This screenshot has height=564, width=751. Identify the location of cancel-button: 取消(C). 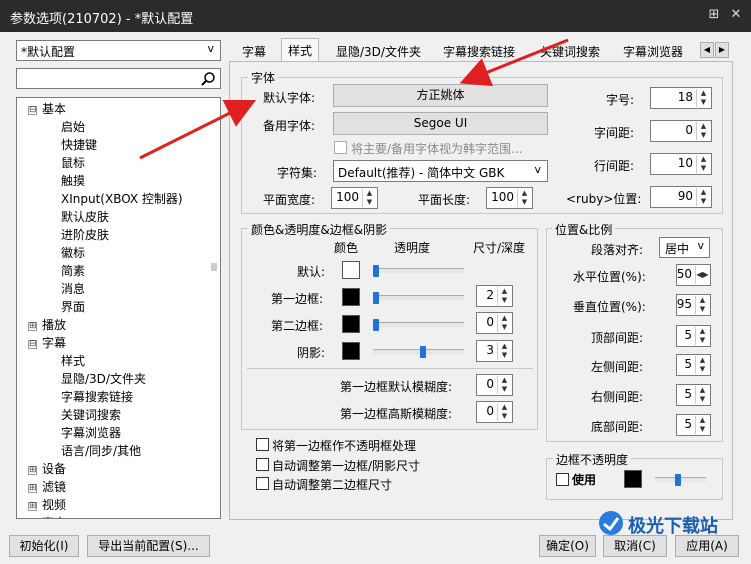
(635, 546).